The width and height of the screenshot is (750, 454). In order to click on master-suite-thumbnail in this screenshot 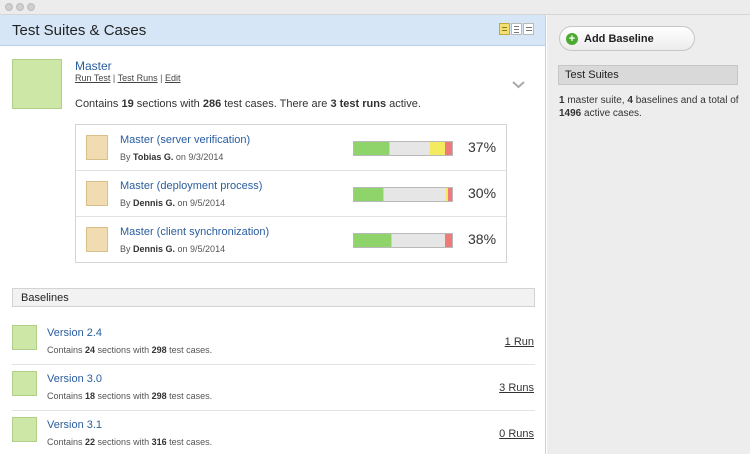, I will do `click(37, 84)`.